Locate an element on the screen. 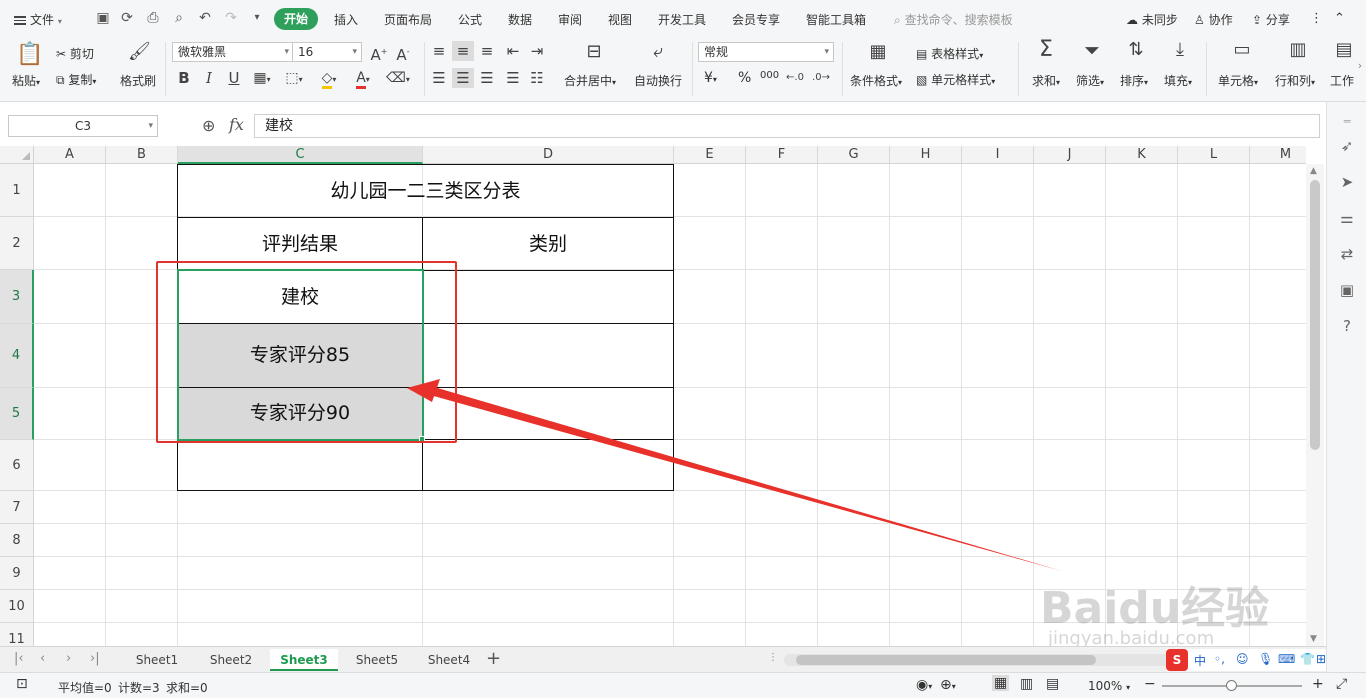 This screenshot has height=698, width=1366. first-sheet-icon: |‹ is located at coordinates (19, 658).